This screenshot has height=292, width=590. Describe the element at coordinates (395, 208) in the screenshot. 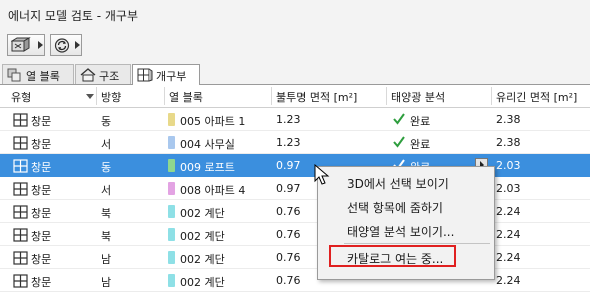

I see `menu-item-label: 선택 항목에 줌하기` at that location.